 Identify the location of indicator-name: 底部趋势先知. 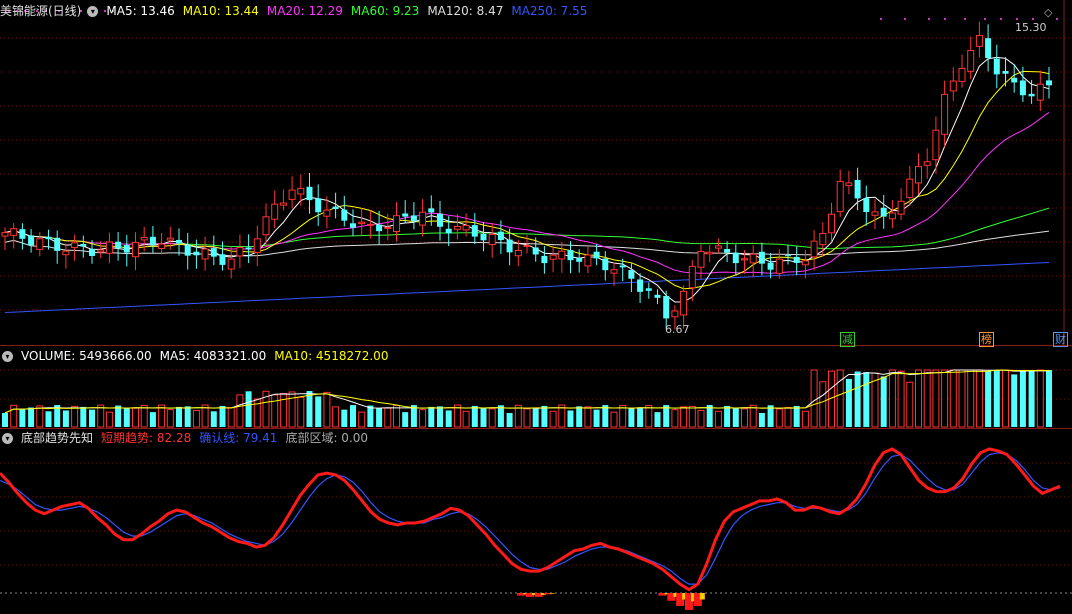
(57, 438).